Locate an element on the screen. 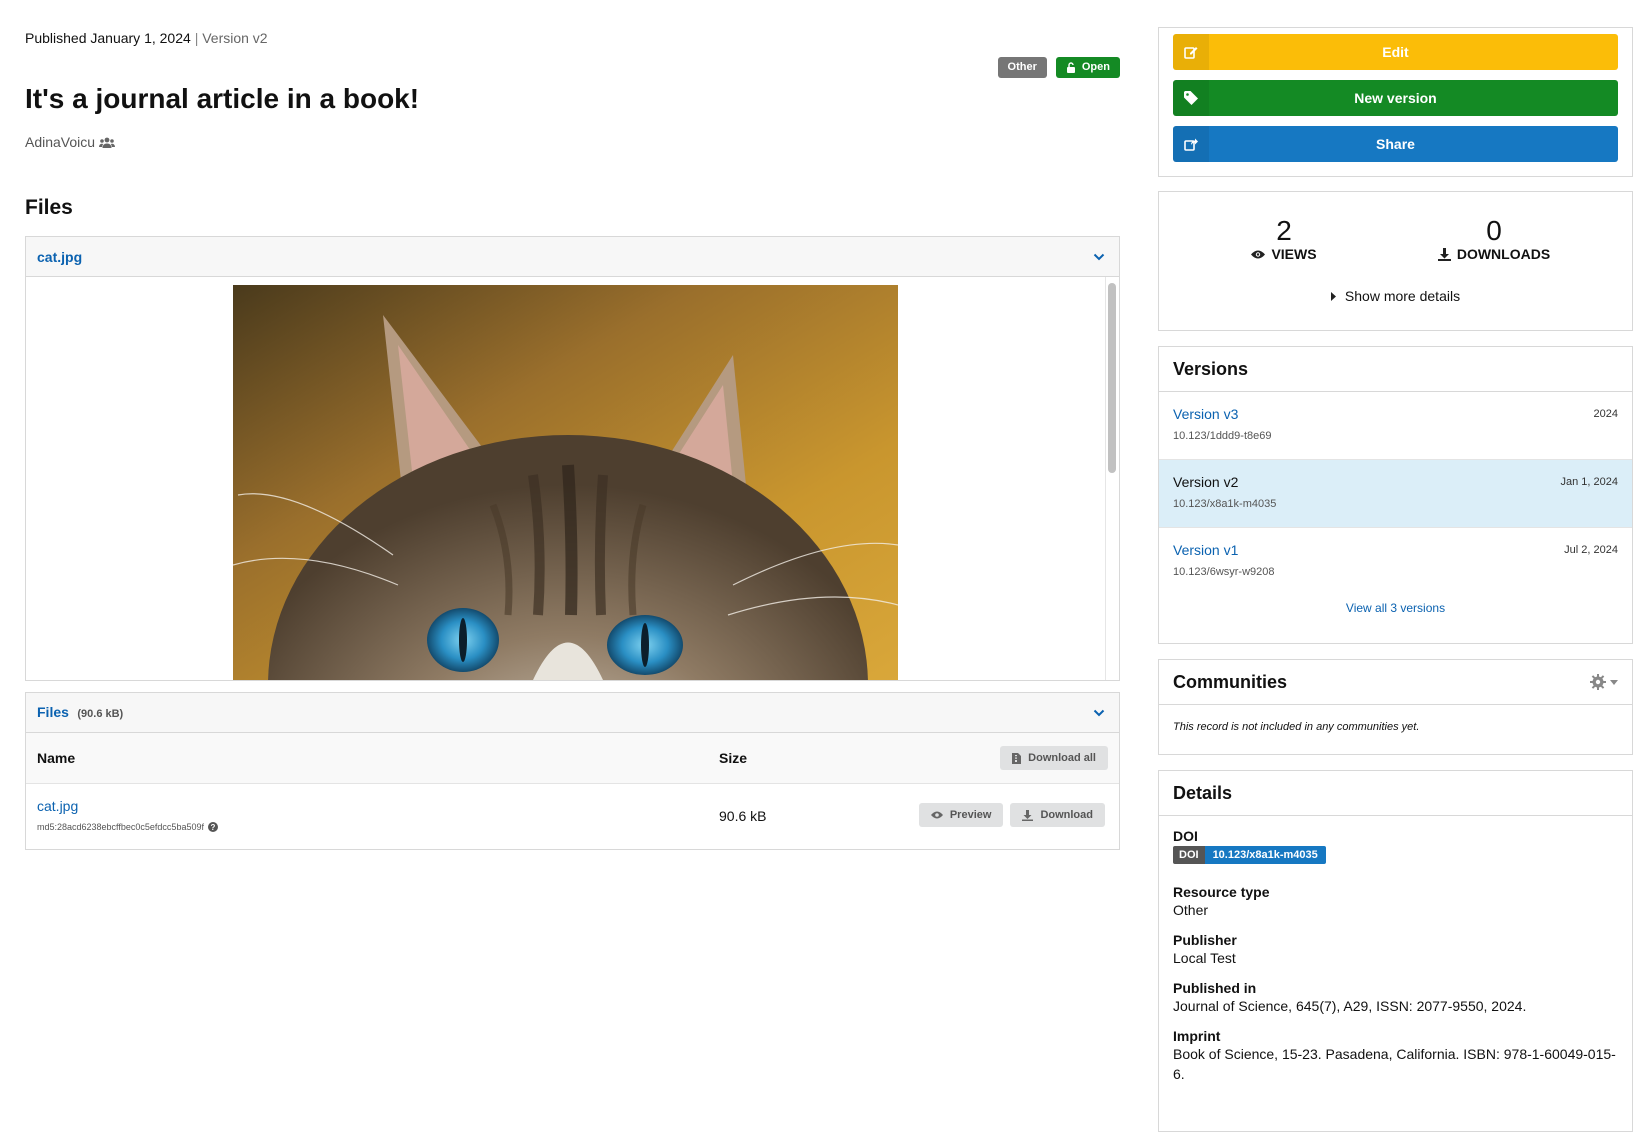  col-size: Size is located at coordinates (733, 758).